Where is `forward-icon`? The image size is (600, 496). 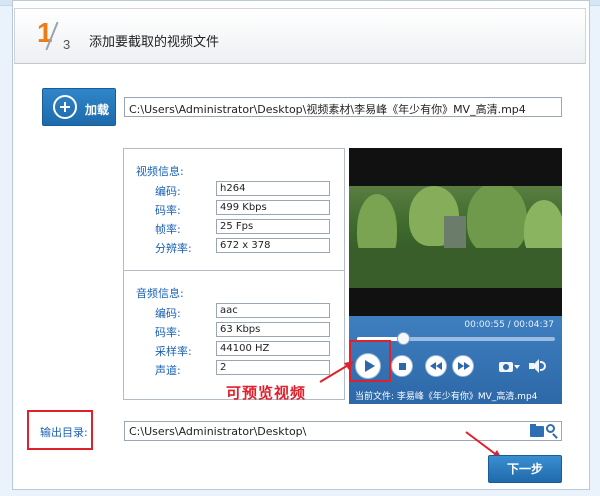
forward-icon is located at coordinates (463, 366).